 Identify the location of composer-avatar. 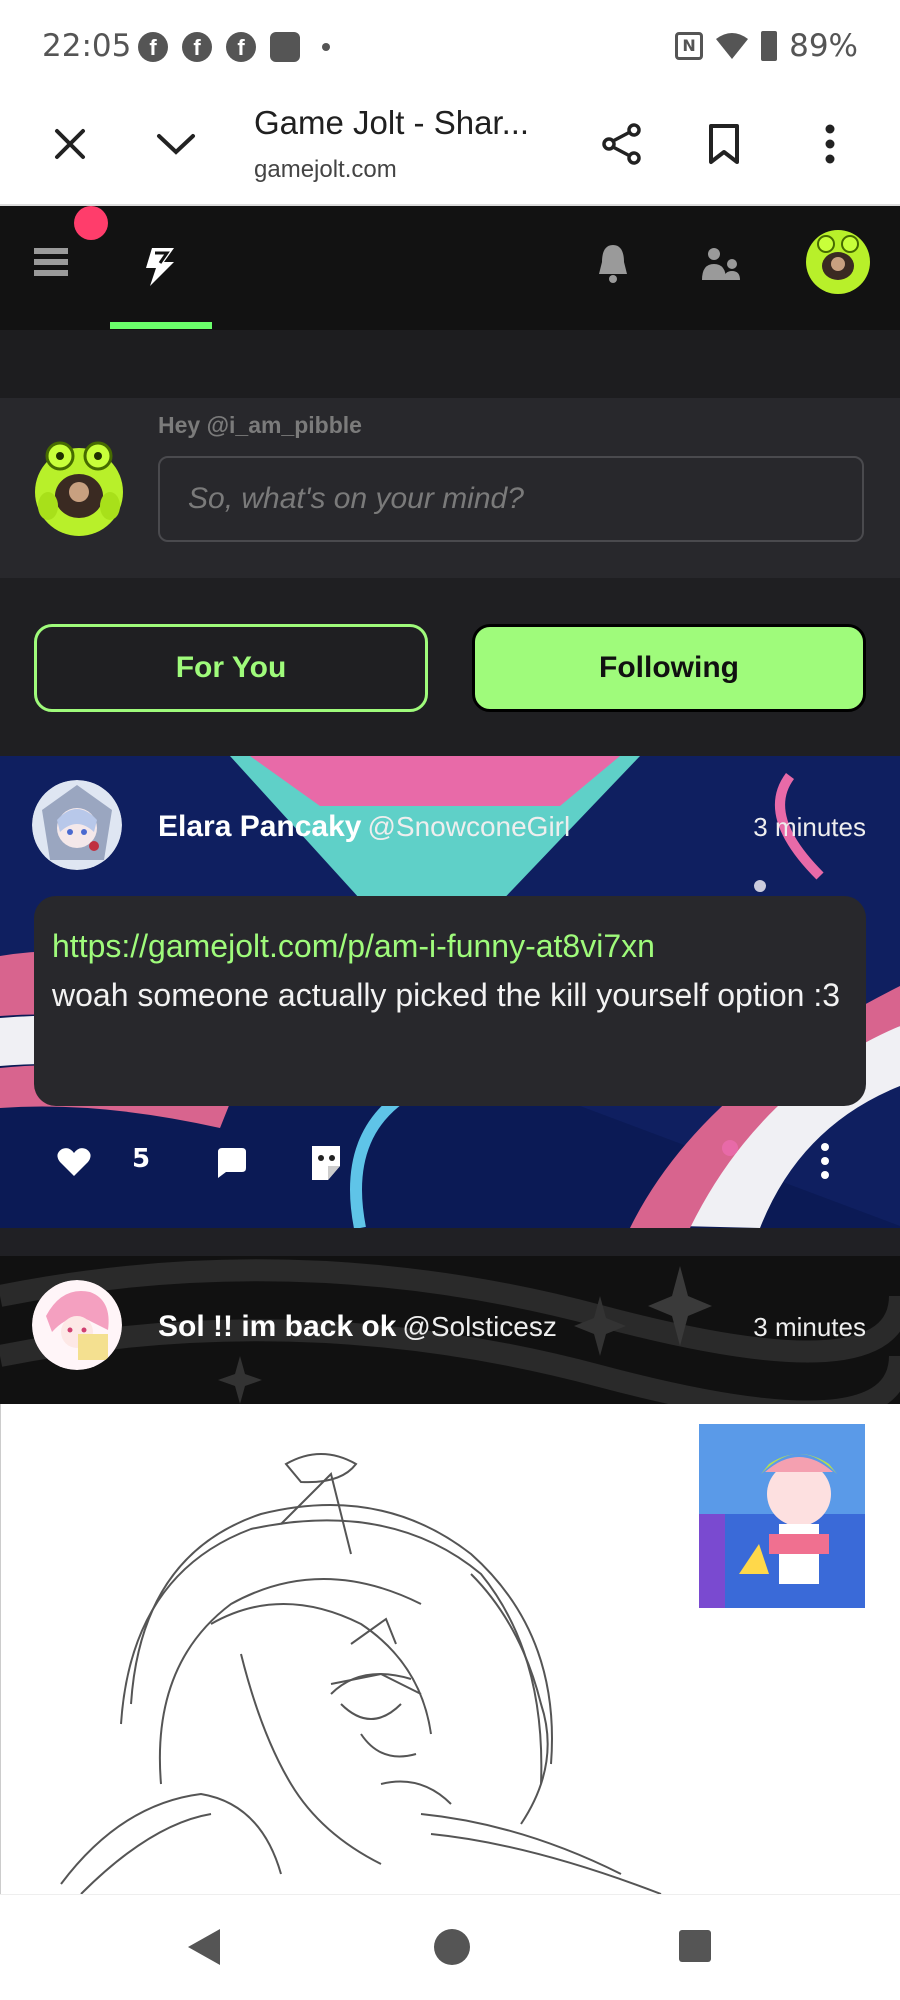
(79, 487).